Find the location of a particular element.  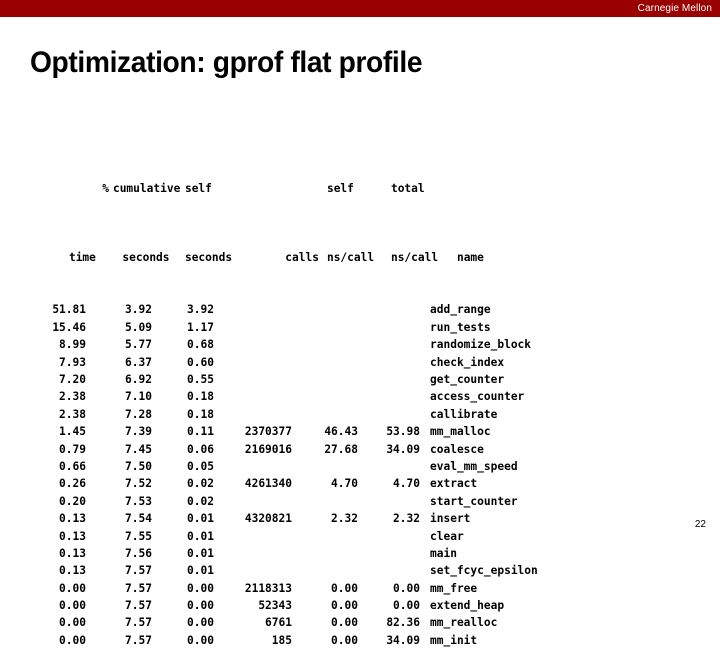

table-row: 2.38 7.28 0.18 callibrate is located at coordinates (337, 414).